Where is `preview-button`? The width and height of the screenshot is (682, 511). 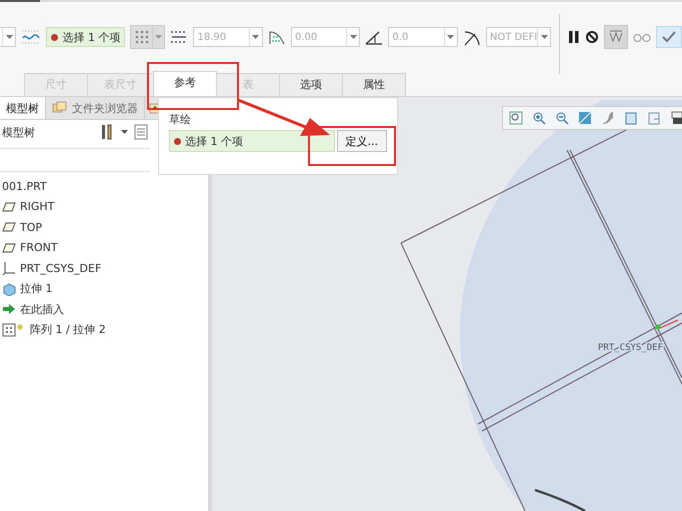
preview-button is located at coordinates (616, 37).